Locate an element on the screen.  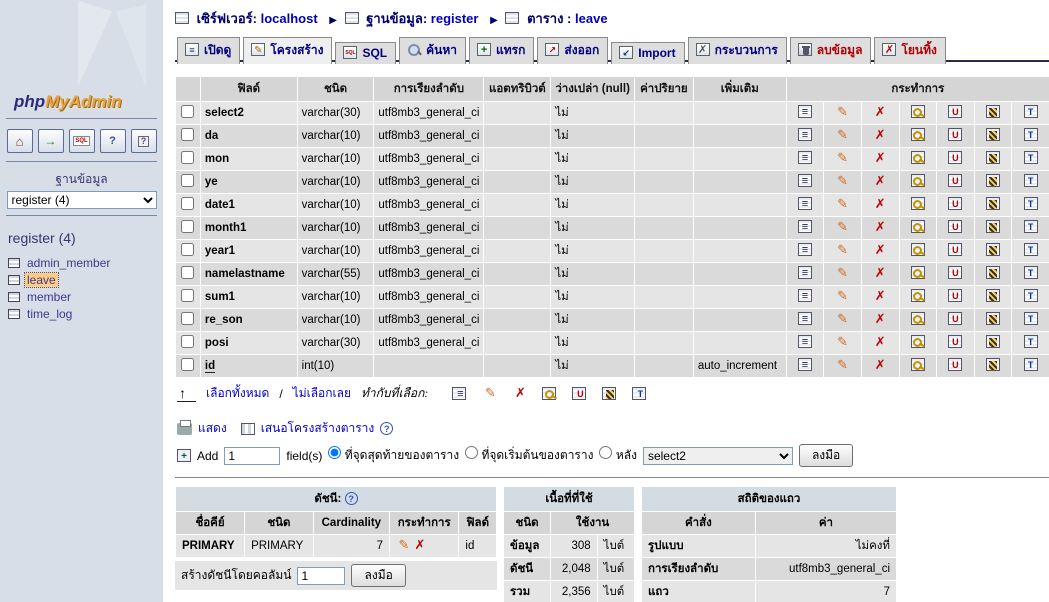
change-selected-icon is located at coordinates (490, 392).